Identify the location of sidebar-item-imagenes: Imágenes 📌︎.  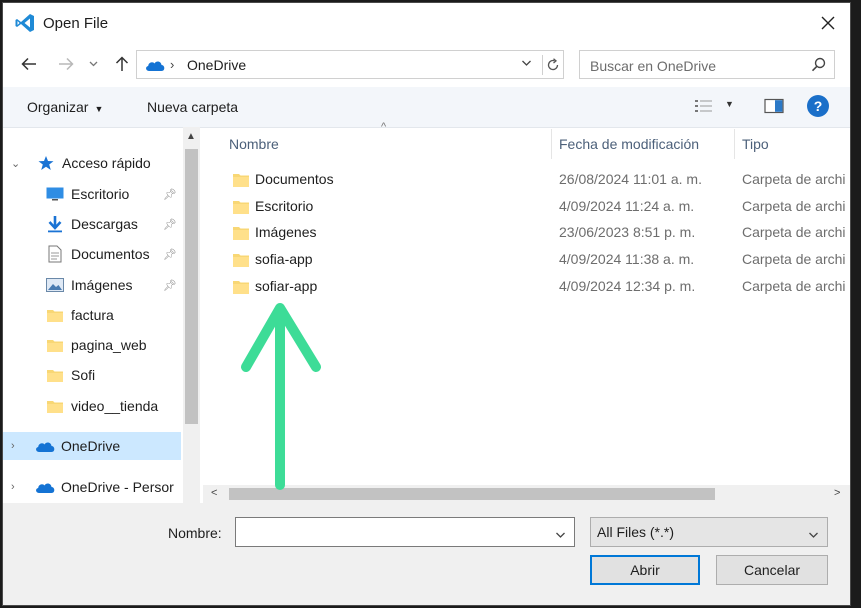
(92, 285).